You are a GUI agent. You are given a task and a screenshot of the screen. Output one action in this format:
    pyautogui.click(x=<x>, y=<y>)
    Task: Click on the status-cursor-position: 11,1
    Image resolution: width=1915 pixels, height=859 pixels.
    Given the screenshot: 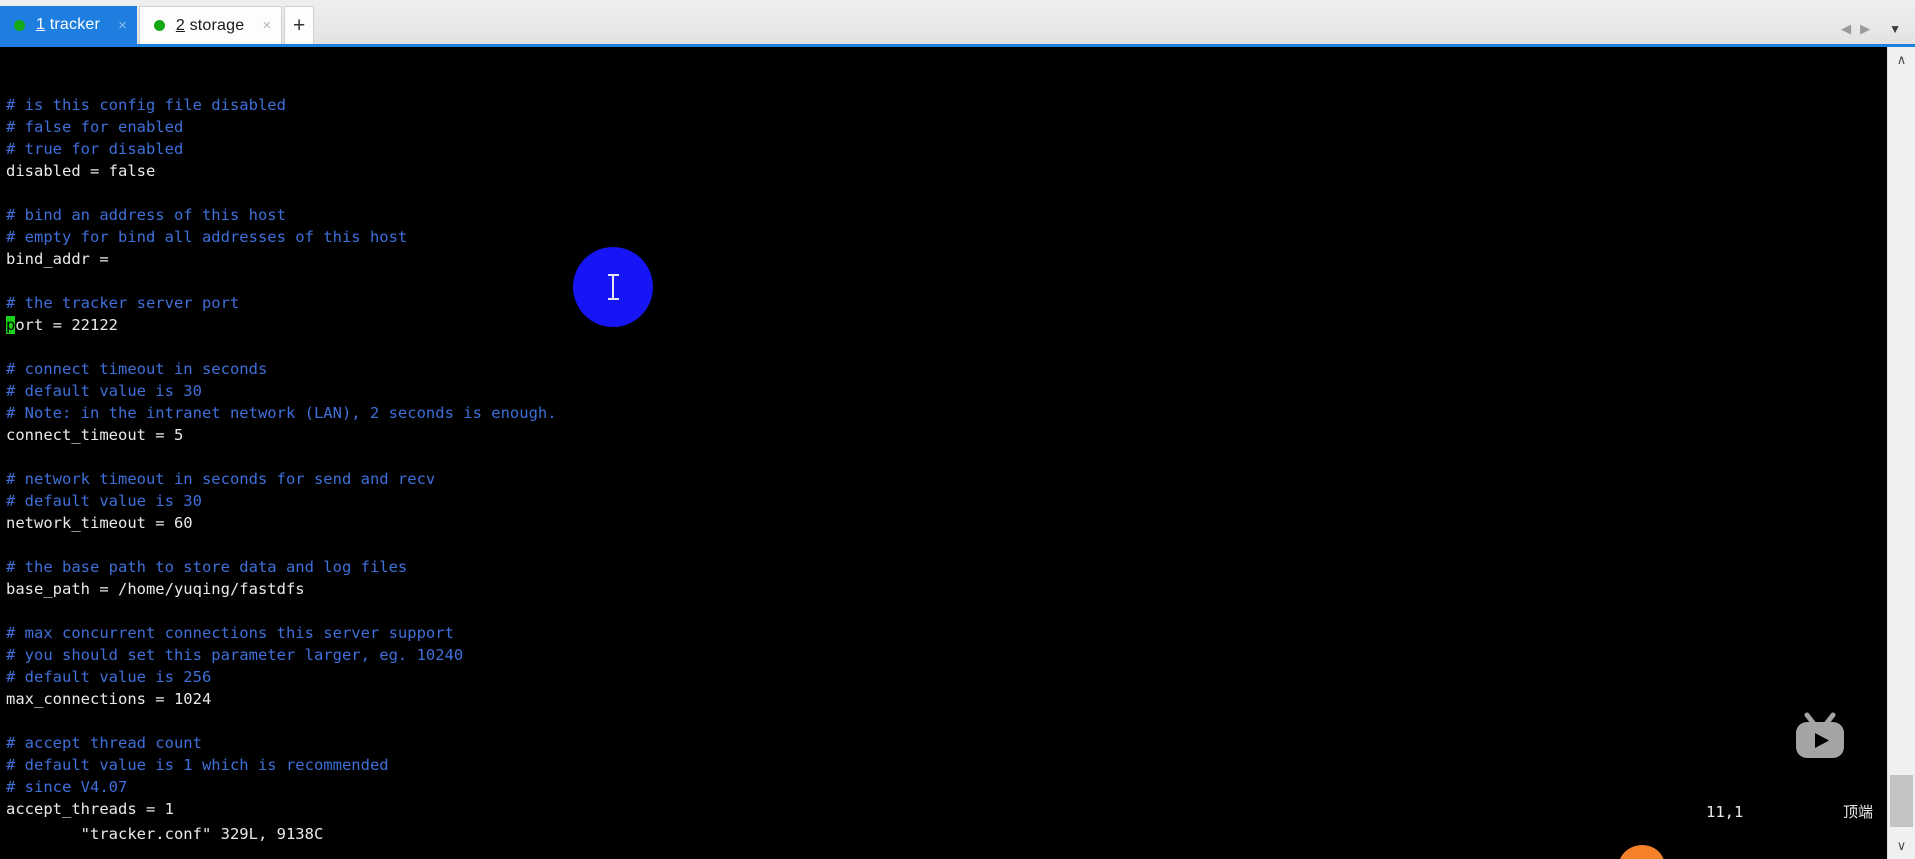 What is the action you would take?
    pyautogui.click(x=1725, y=812)
    